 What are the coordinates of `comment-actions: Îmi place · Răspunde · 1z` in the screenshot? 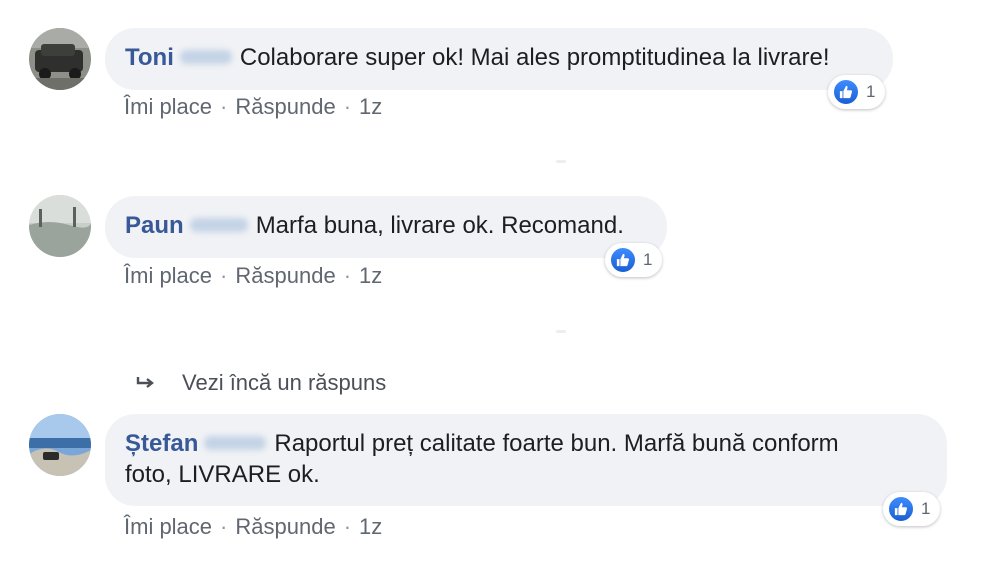 It's located at (253, 527).